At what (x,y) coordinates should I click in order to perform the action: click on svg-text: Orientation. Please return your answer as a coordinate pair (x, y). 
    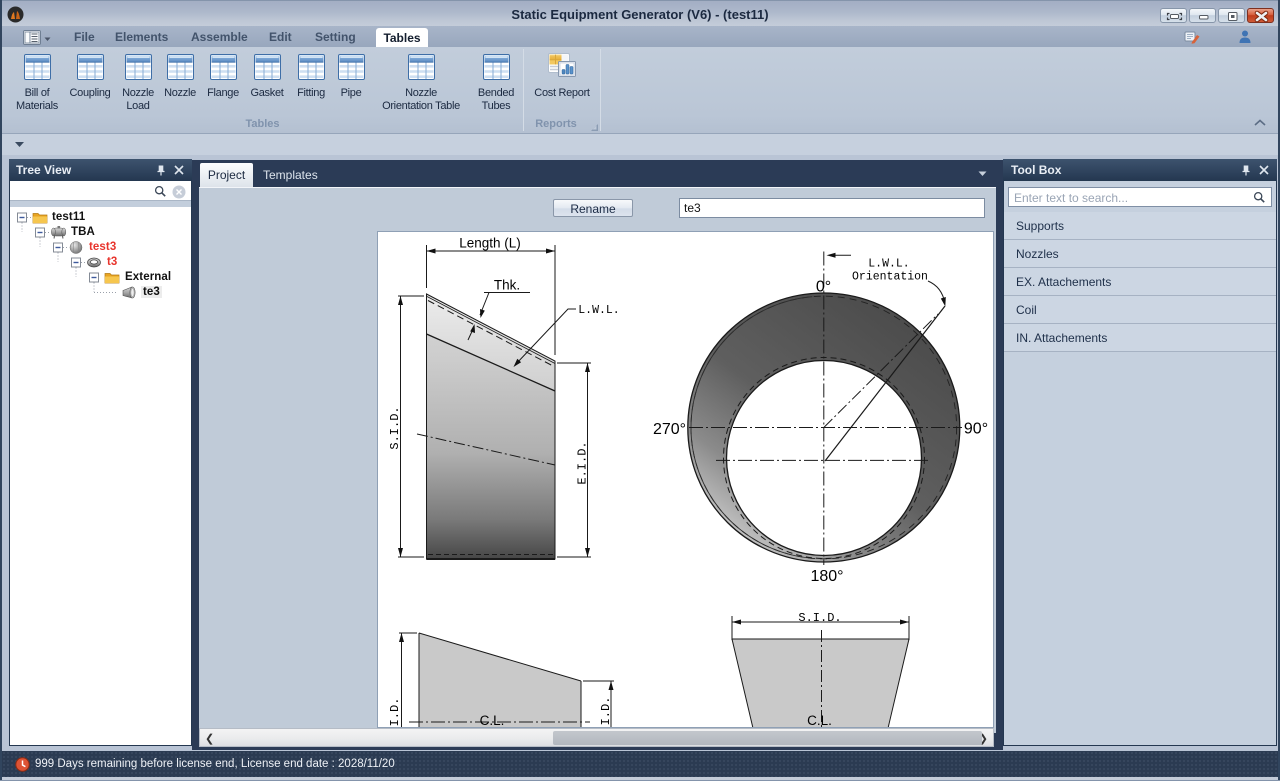
    Looking at the image, I should click on (890, 277).